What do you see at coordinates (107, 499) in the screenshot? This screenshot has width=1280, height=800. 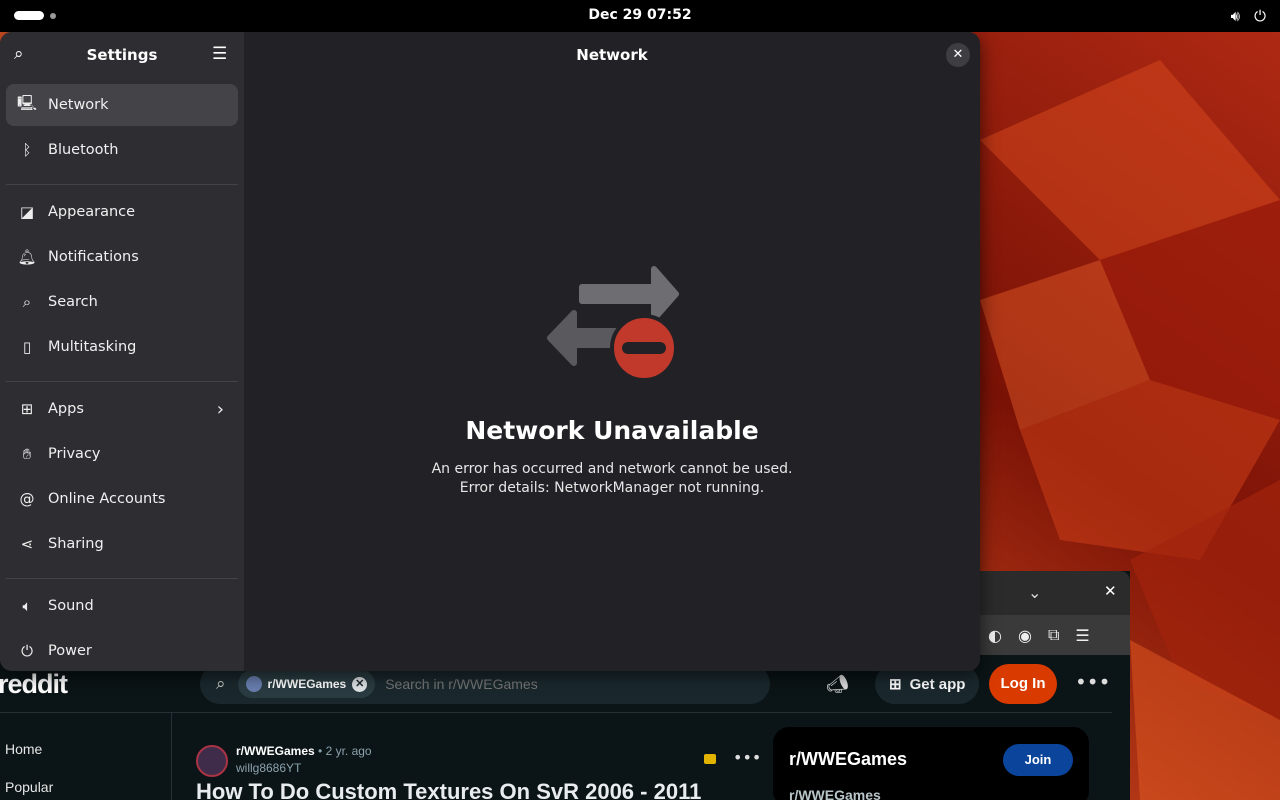 I see `sidebar-item-label: Online Accounts` at bounding box center [107, 499].